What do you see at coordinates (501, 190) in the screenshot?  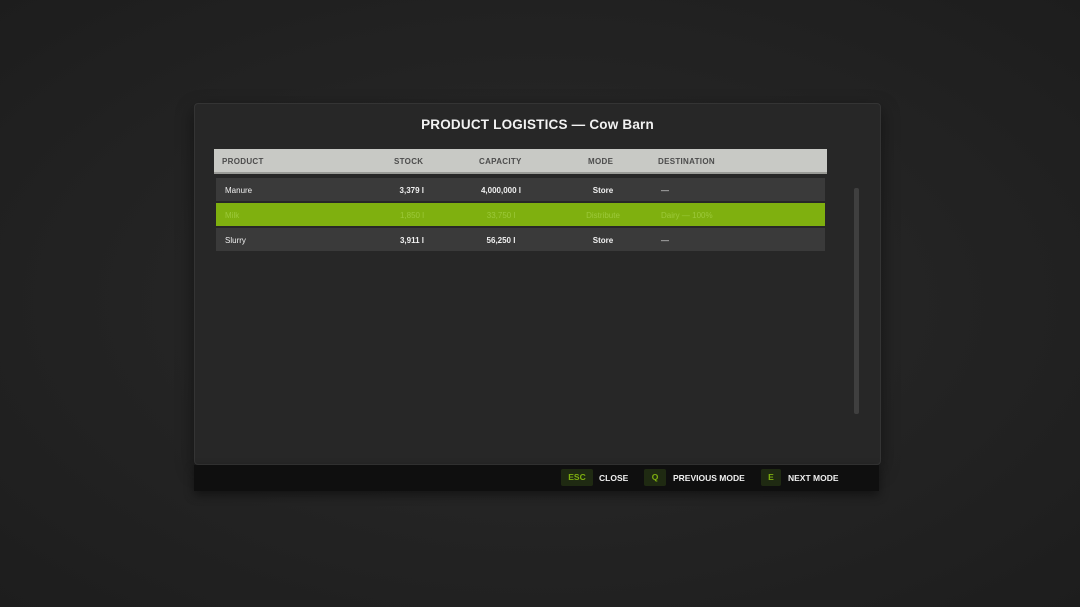 I see `cell-capacity: 4,000,000 l` at bounding box center [501, 190].